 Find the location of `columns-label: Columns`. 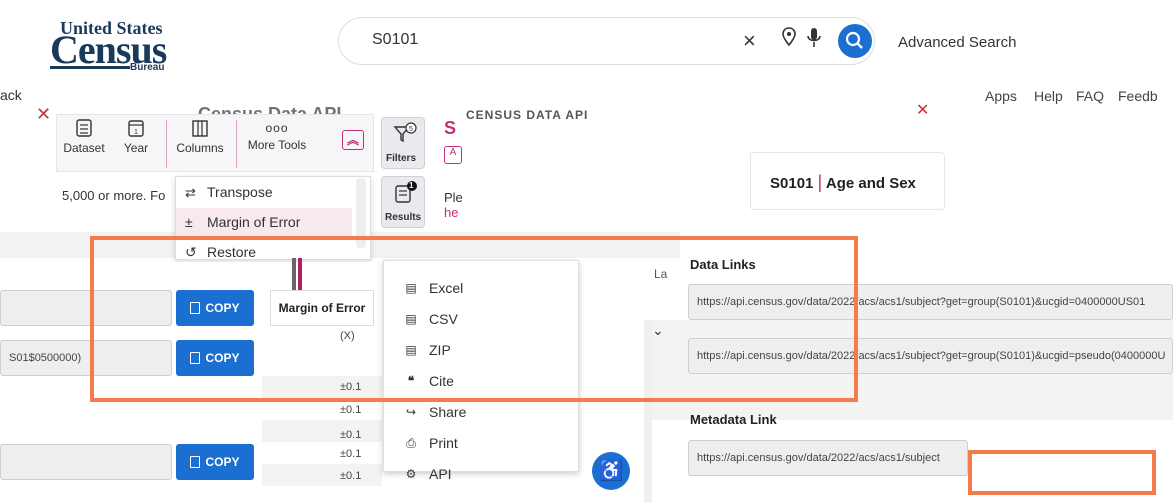

columns-label: Columns is located at coordinates (200, 148).